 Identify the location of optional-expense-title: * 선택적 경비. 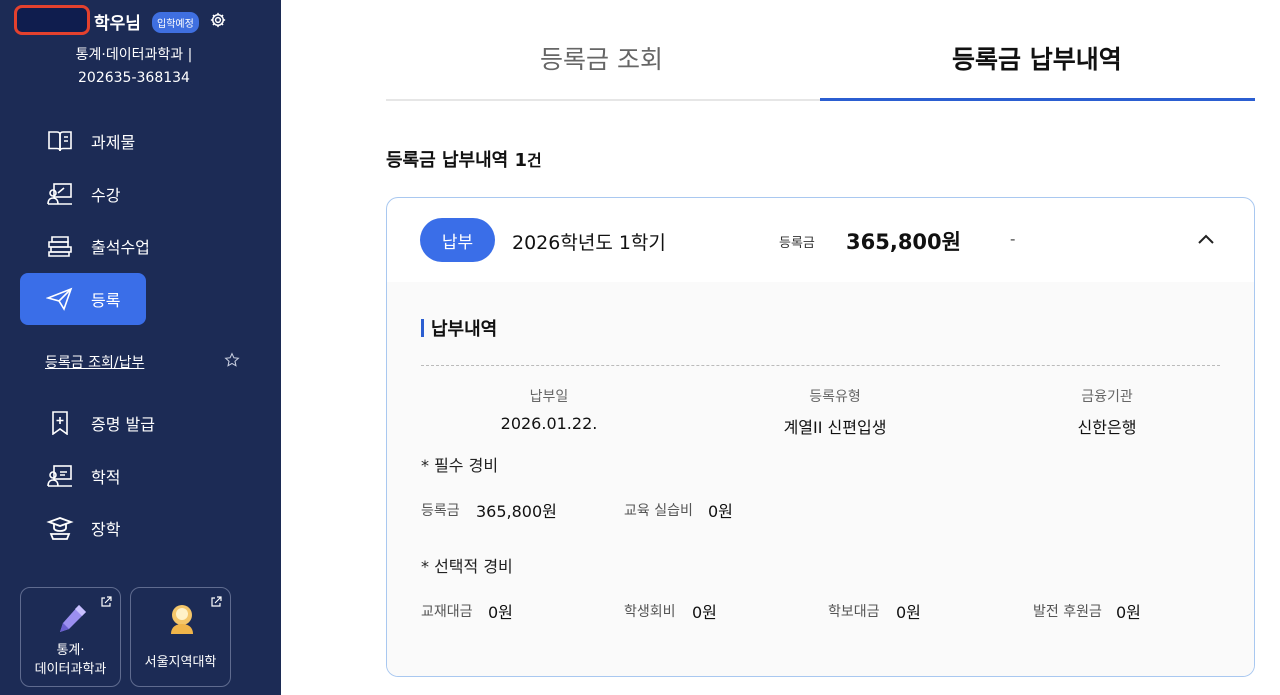
(467, 566).